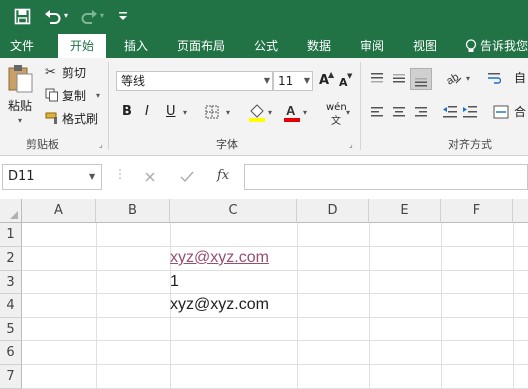 The height and width of the screenshot is (389, 528). I want to click on redo-dropdown-icon: ▾, so click(102, 15).